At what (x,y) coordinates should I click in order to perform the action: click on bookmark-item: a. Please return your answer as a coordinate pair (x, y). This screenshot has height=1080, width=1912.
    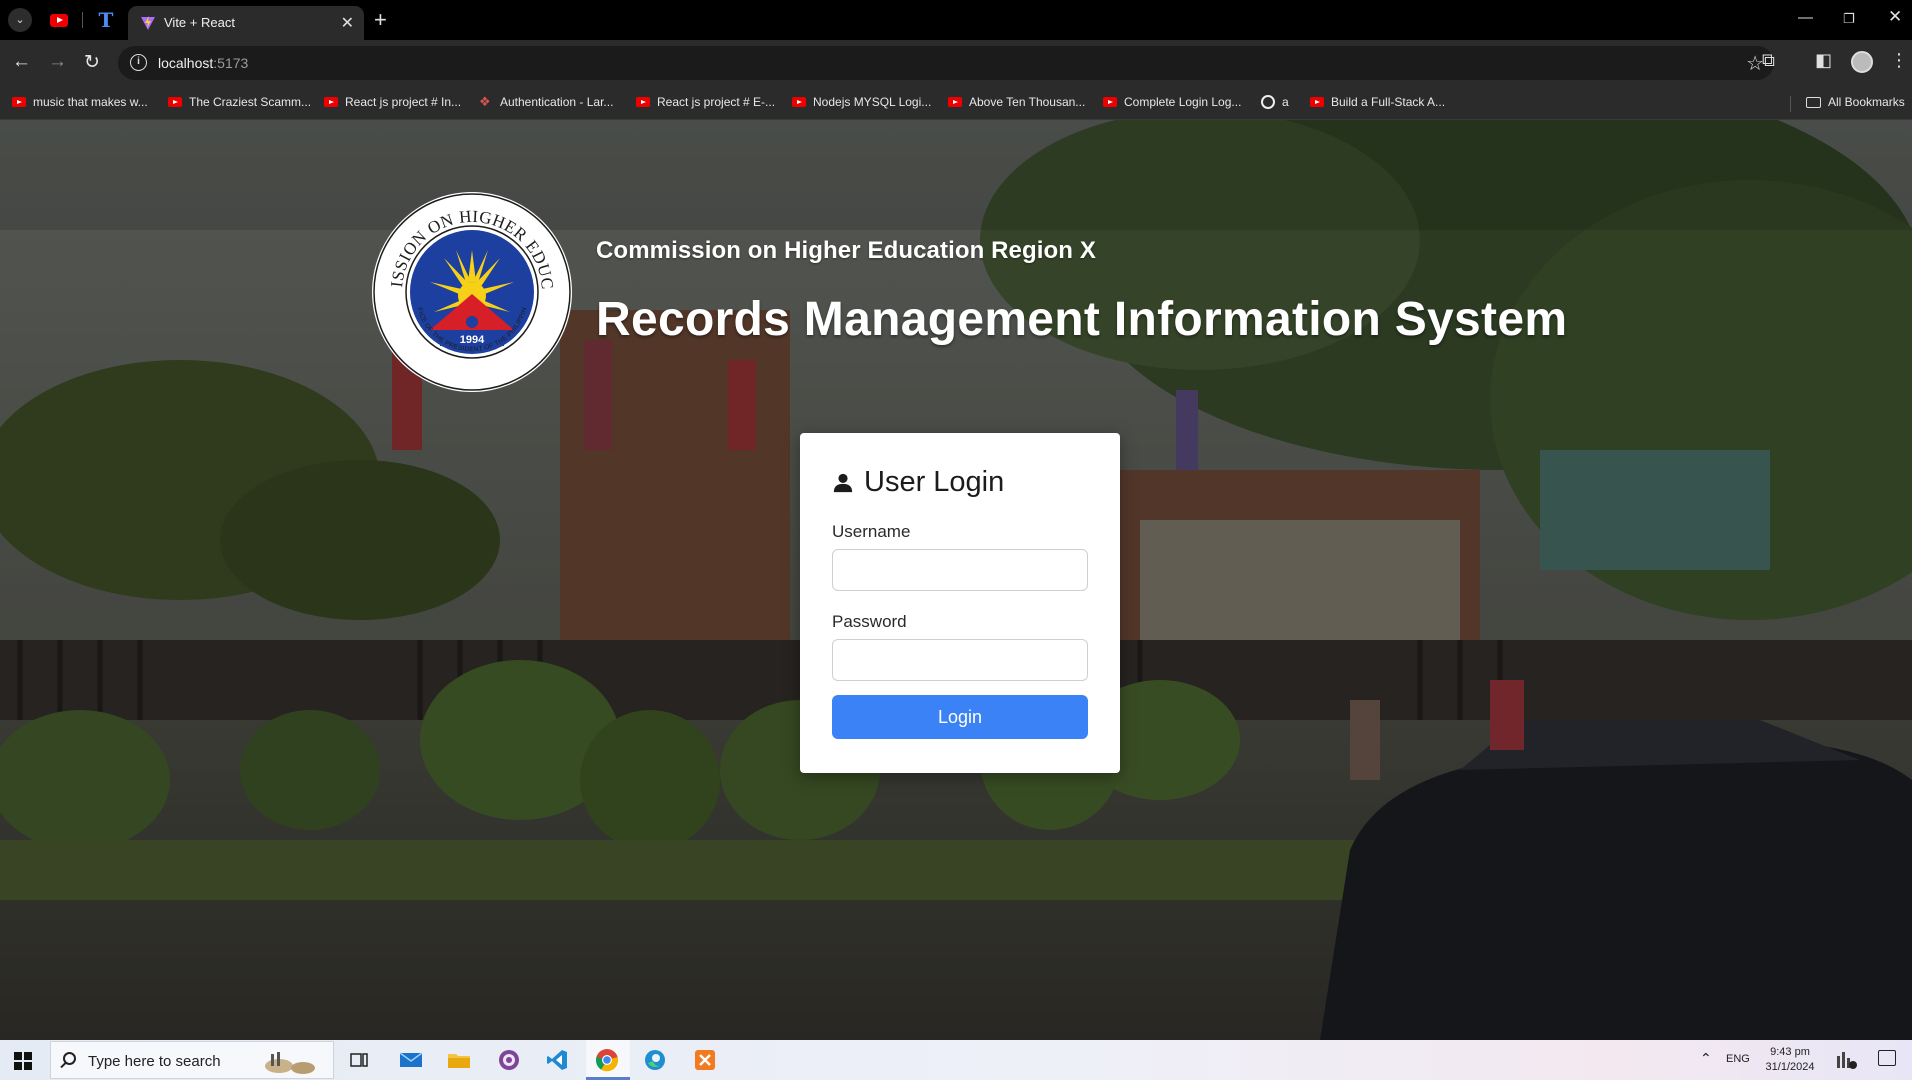
    Looking at the image, I should click on (1275, 102).